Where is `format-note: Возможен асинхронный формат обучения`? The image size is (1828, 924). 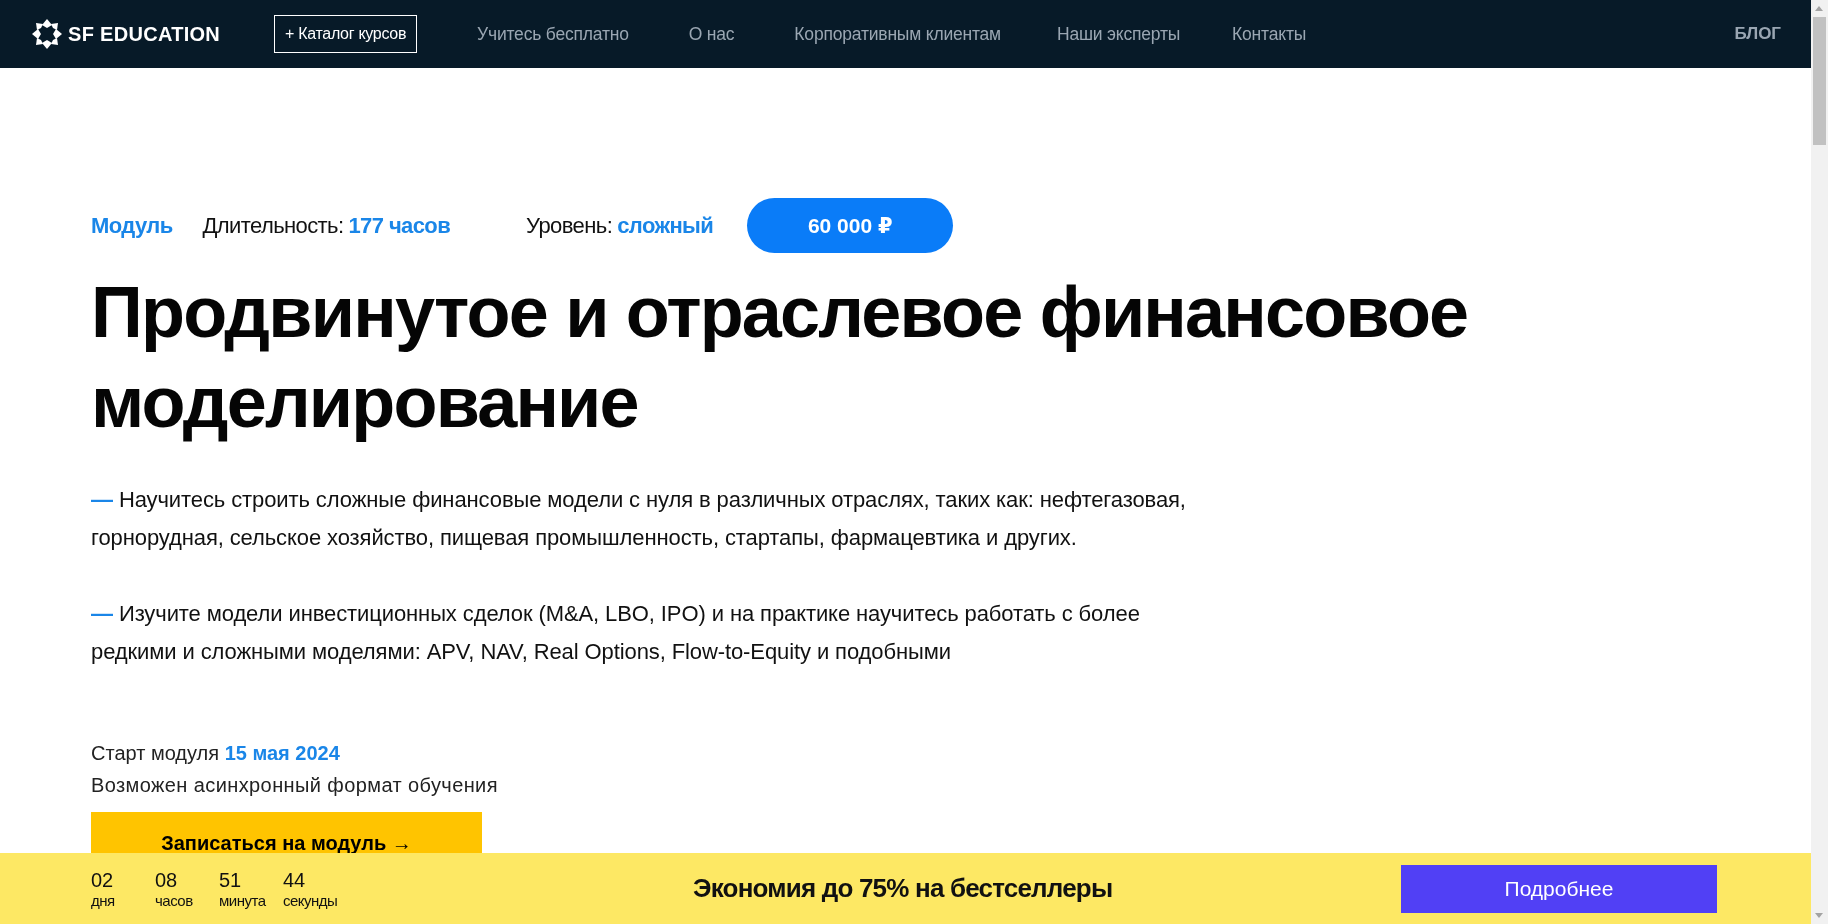 format-note: Возможен асинхронный формат обучения is located at coordinates (295, 785).